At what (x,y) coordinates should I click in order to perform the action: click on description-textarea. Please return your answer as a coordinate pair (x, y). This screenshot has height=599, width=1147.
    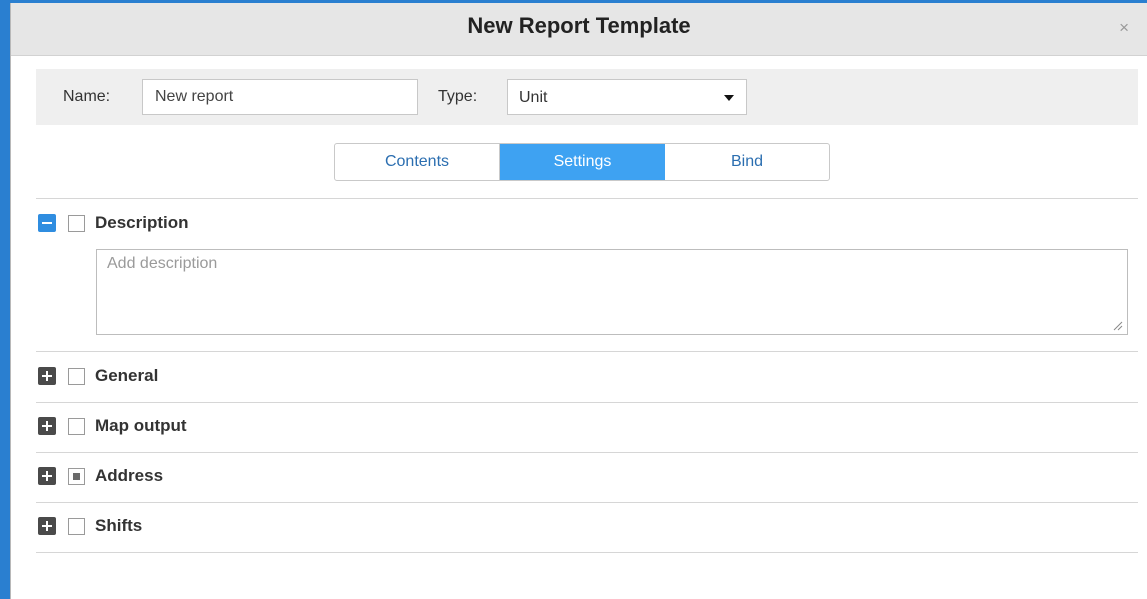
    Looking at the image, I should click on (612, 292).